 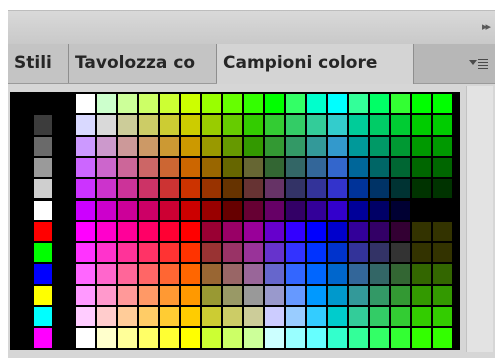 I want to click on vertical-scrollbar, so click(x=479, y=219).